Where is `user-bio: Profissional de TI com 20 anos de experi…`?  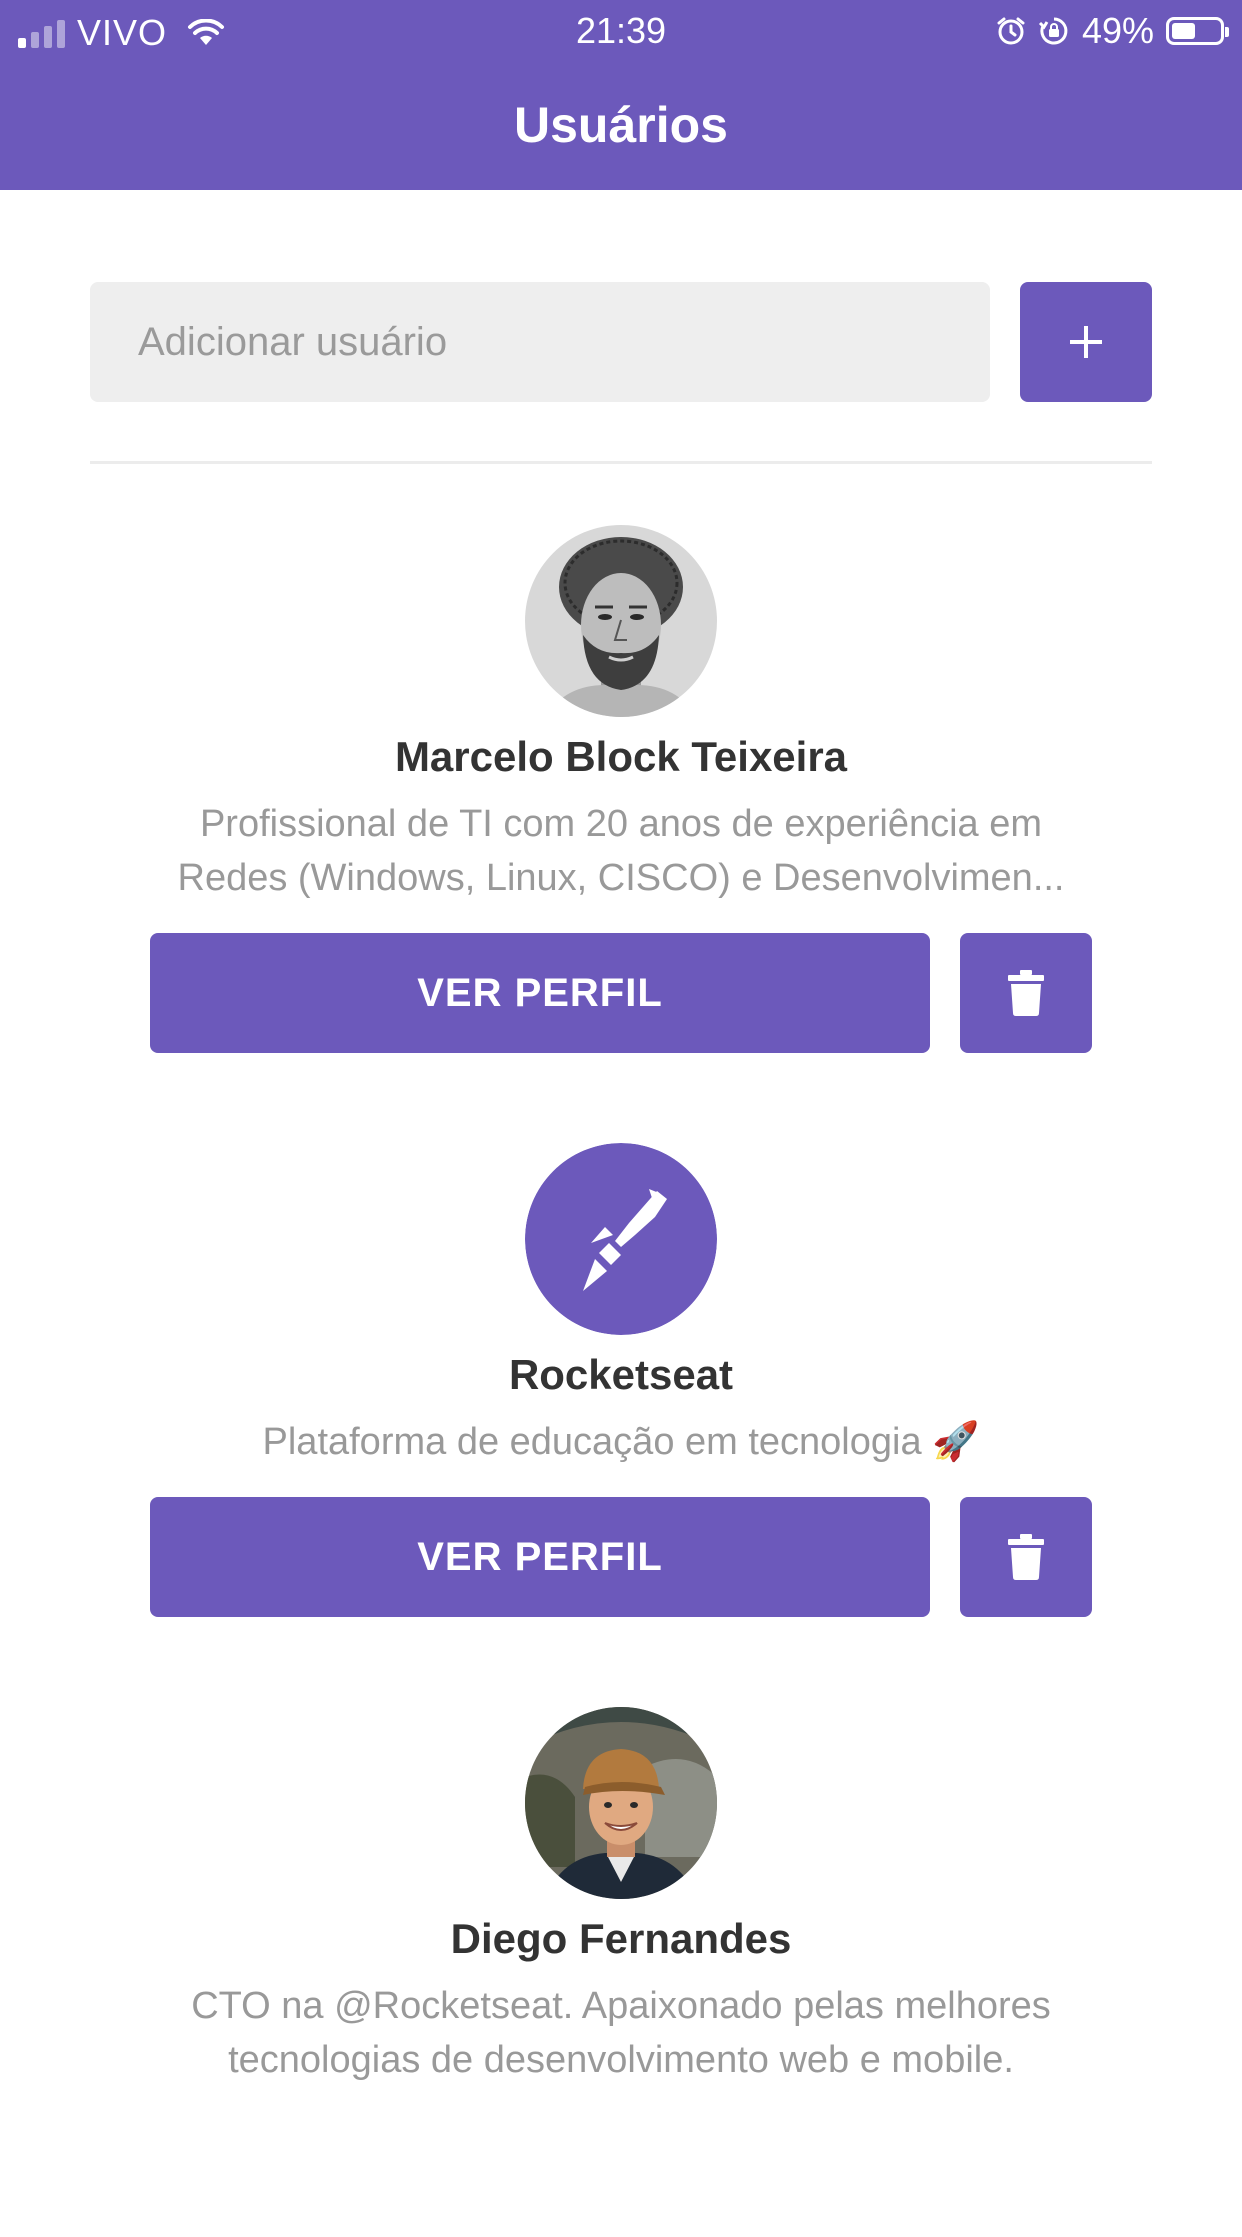
user-bio: Profissional de TI com 20 anos de experi… is located at coordinates (621, 851).